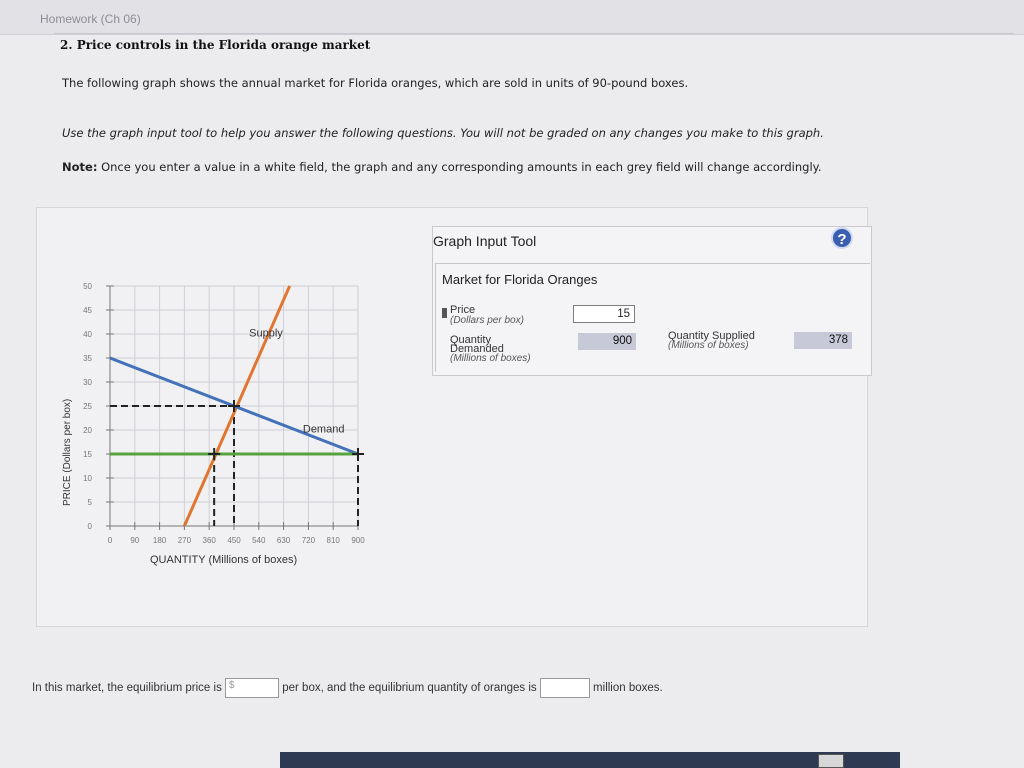 Image resolution: width=1024 pixels, height=768 pixels. What do you see at coordinates (160, 540) in the screenshot?
I see `x-tick-label: 180` at bounding box center [160, 540].